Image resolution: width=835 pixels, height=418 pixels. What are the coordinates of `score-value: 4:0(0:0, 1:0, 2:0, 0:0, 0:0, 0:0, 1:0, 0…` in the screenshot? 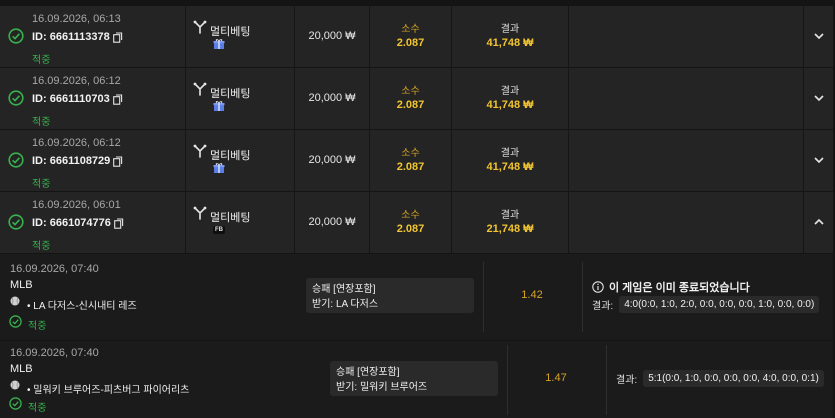 It's located at (719, 304).